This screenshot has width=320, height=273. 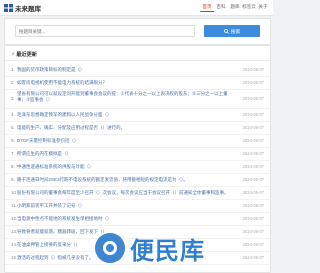 I want to click on list-item-link: 如客房电视机使用不能电力系统的结满限分？, so click(x=123, y=83).